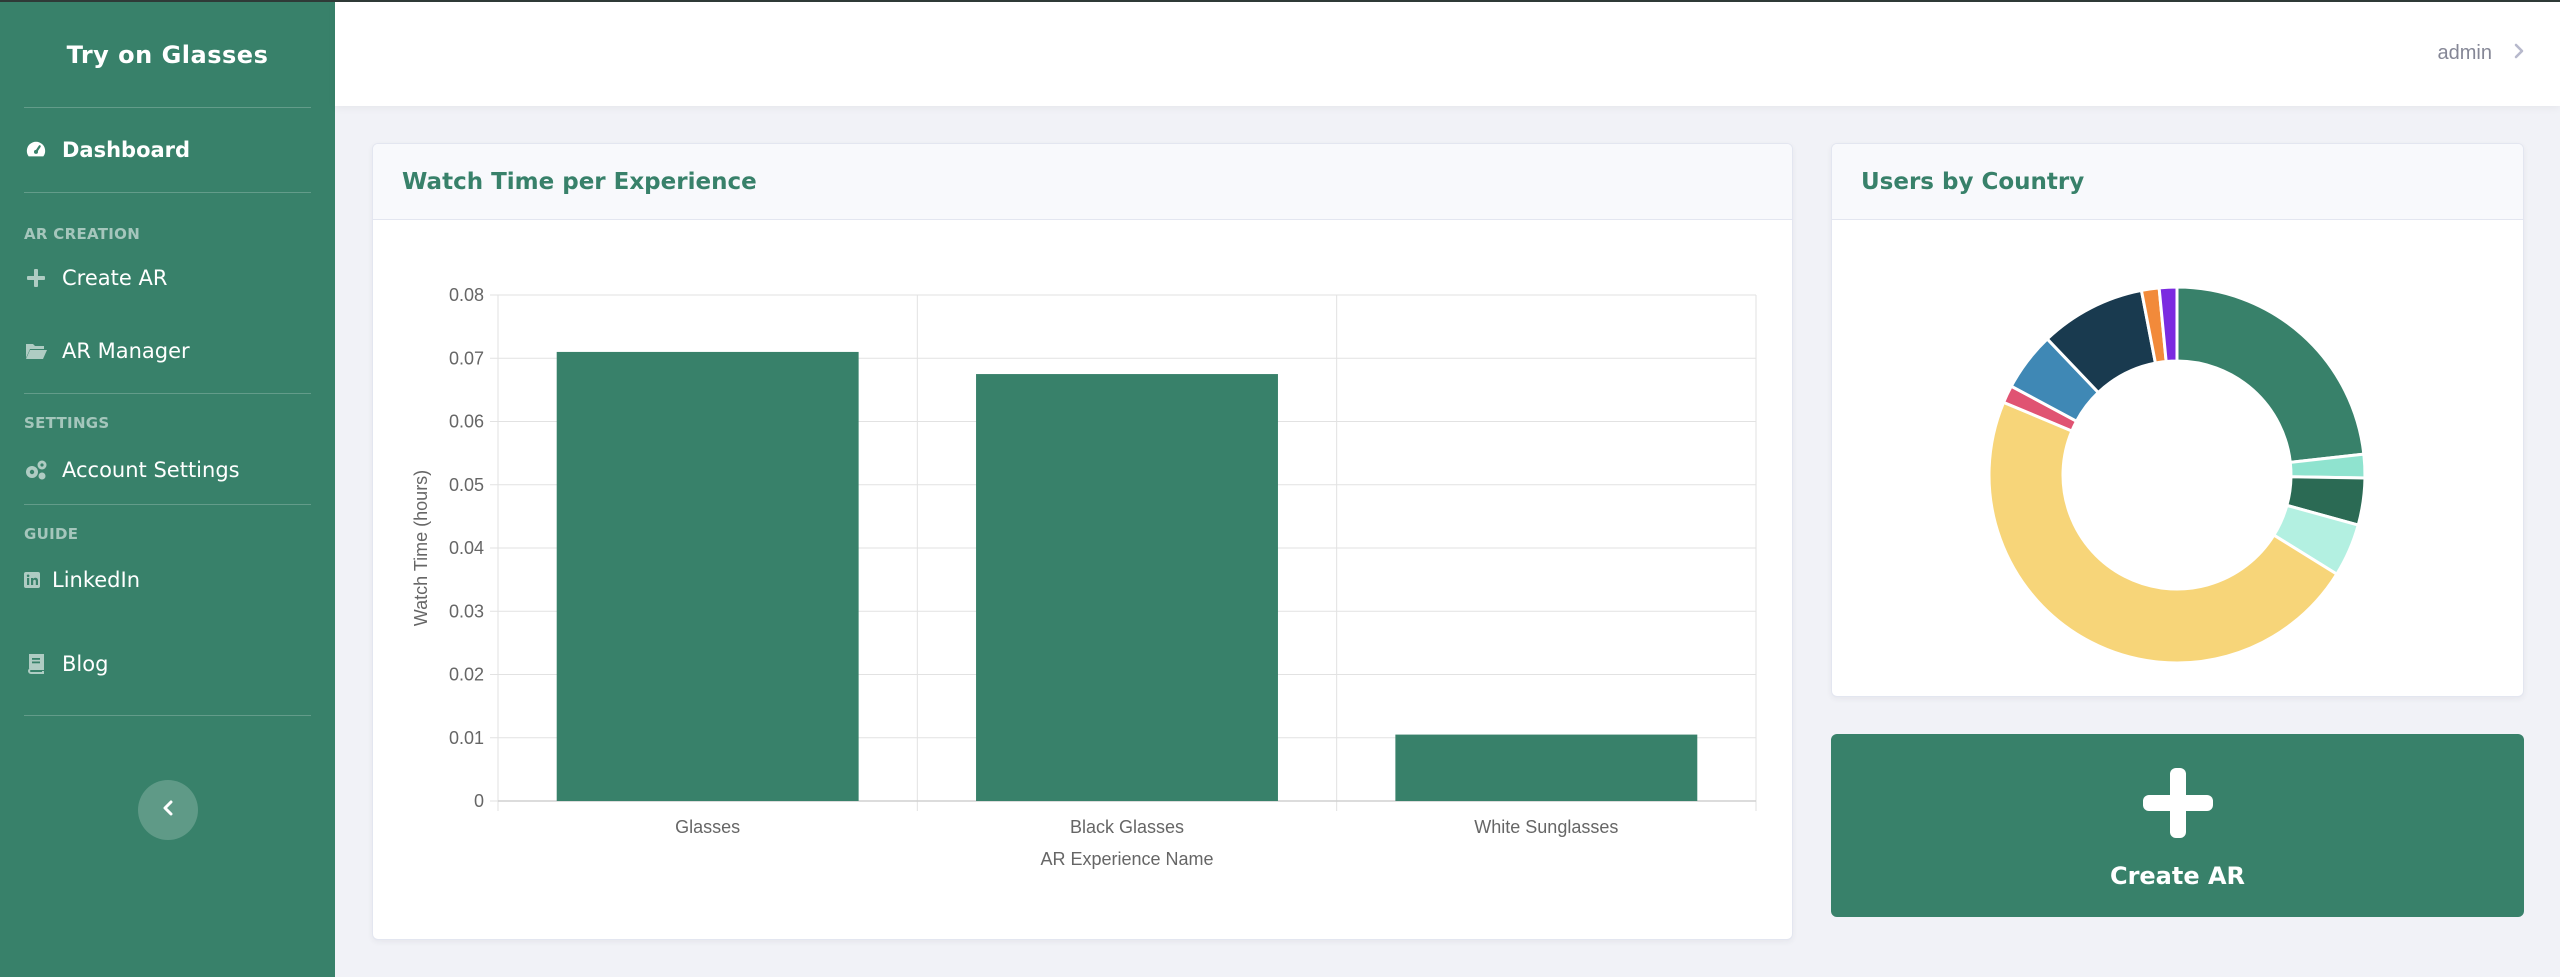 This screenshot has height=977, width=2560. Describe the element at coordinates (479, 801) in the screenshot. I see `y-tick-label: 0` at that location.